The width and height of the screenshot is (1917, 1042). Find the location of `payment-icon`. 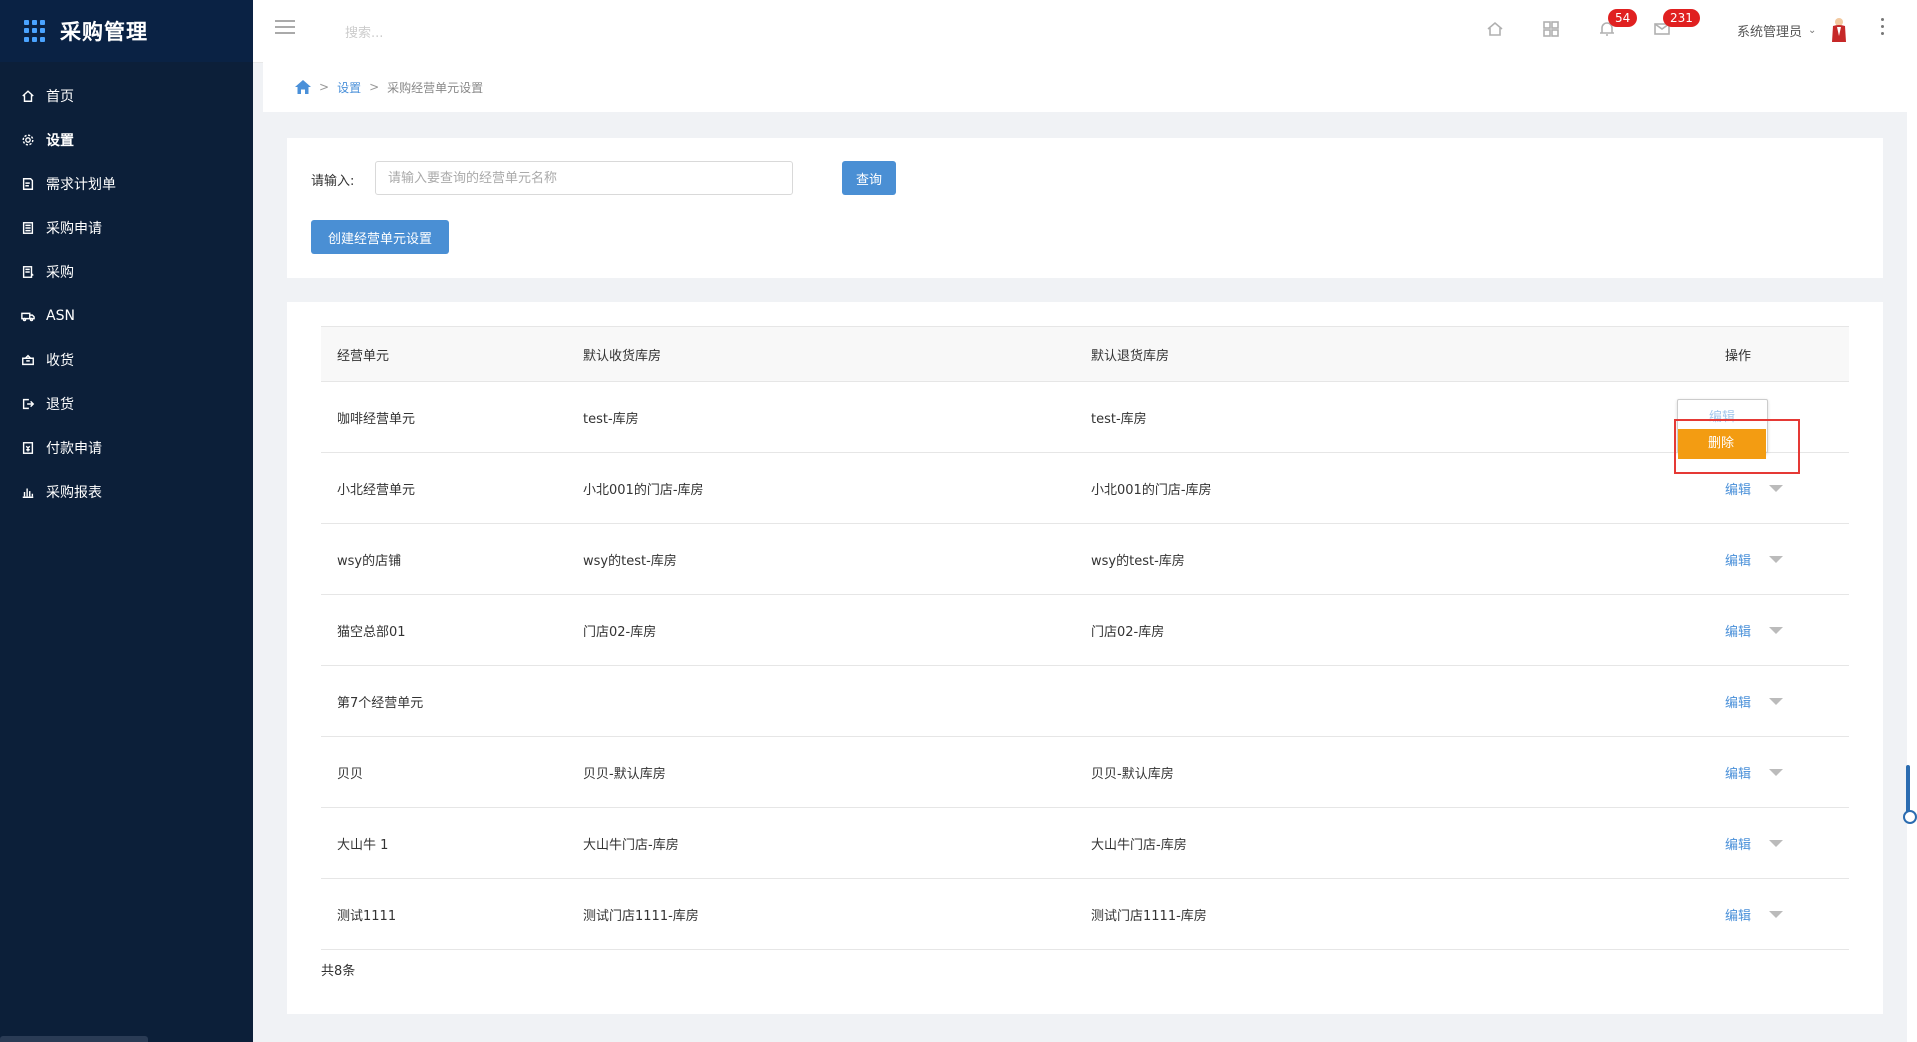

payment-icon is located at coordinates (28, 448).